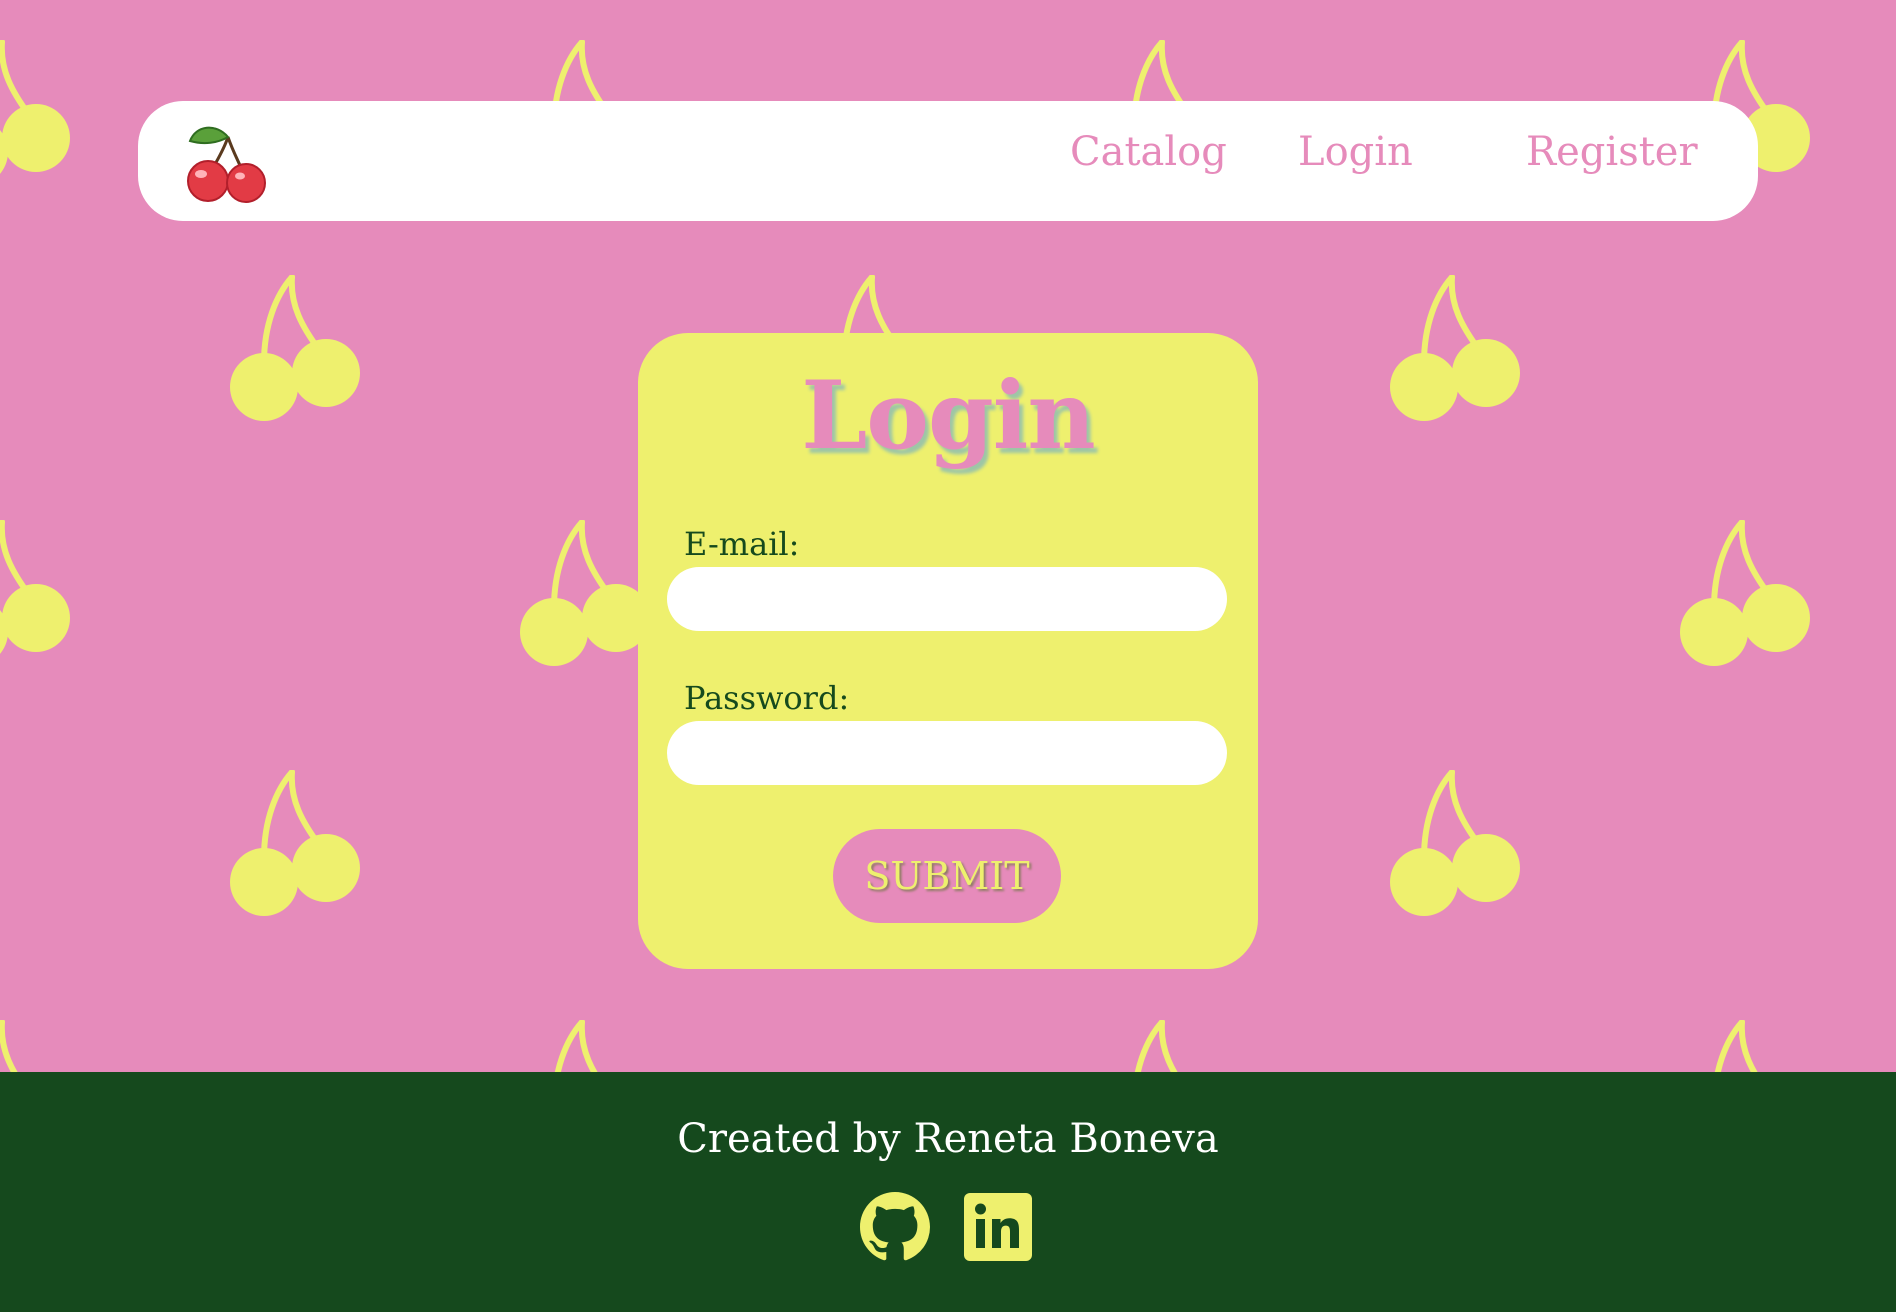 This screenshot has width=1896, height=1312. Describe the element at coordinates (948, 161) in the screenshot. I see `navbar: Catalog Login Register` at that location.